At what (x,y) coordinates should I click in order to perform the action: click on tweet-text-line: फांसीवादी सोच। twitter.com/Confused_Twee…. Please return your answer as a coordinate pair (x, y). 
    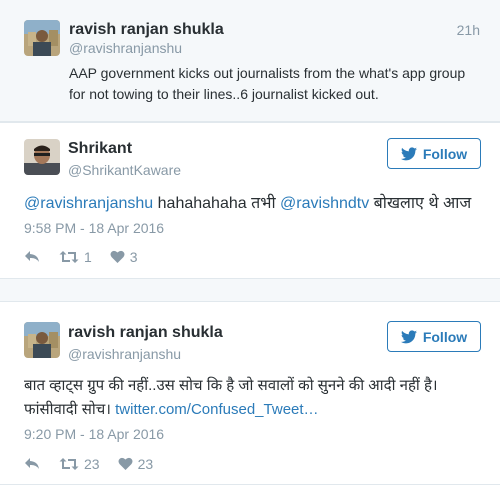
    Looking at the image, I should click on (259, 410).